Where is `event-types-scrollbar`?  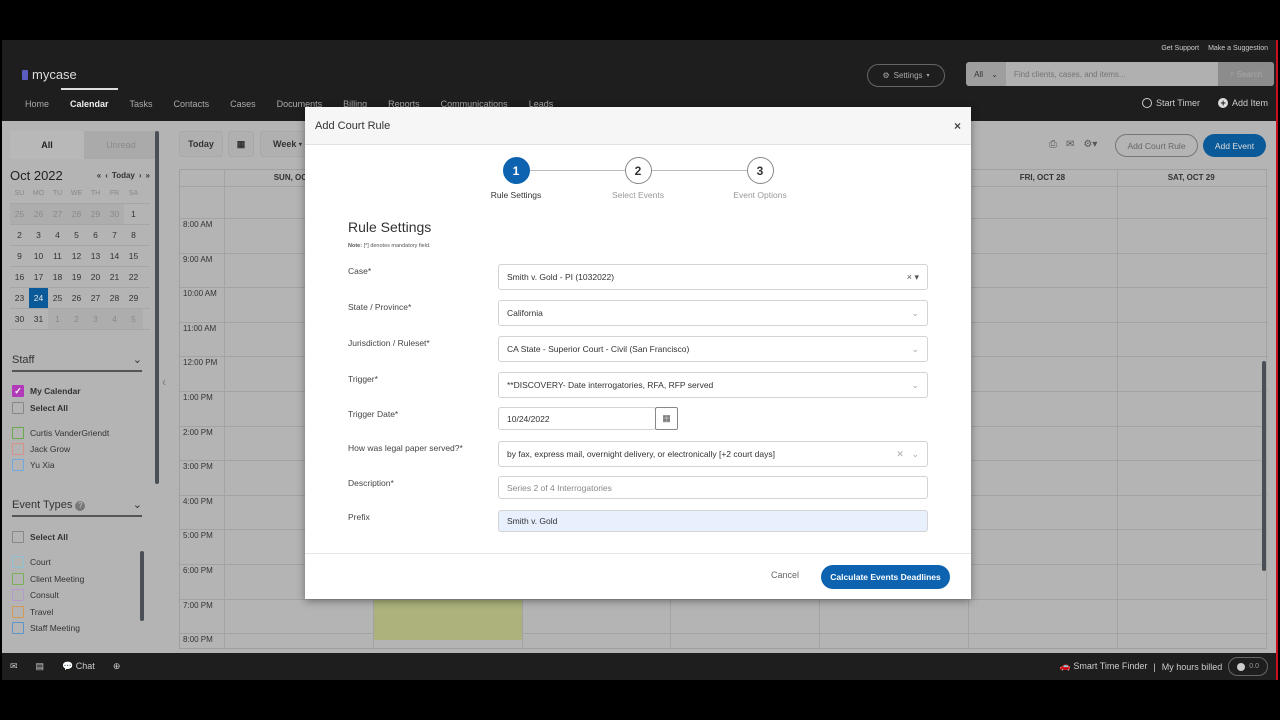 event-types-scrollbar is located at coordinates (142, 586).